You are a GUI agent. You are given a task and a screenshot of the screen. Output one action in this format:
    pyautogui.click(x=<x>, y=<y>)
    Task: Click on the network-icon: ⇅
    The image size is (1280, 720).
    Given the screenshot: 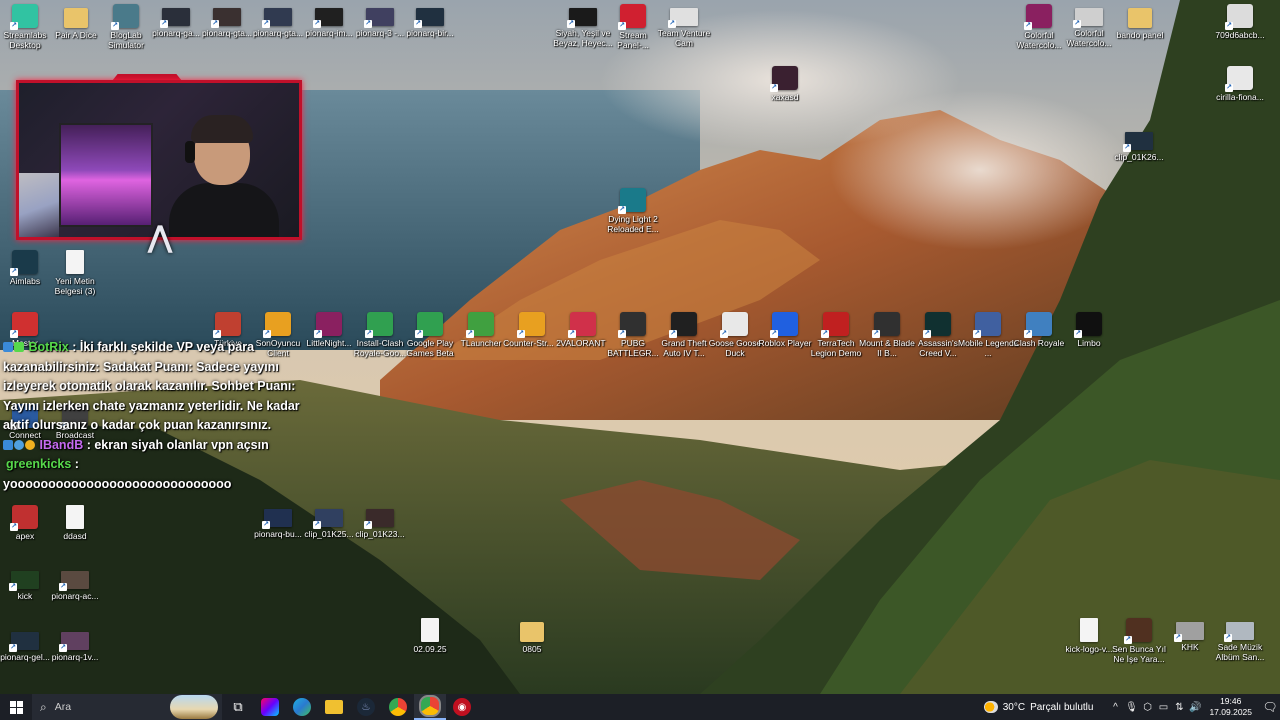 What is the action you would take?
    pyautogui.click(x=1179, y=707)
    